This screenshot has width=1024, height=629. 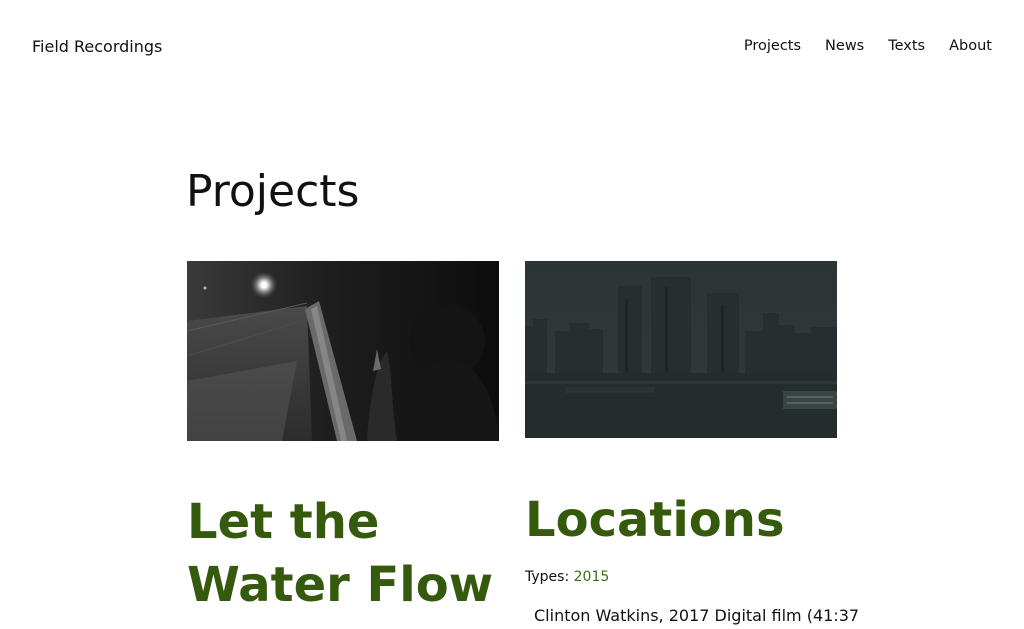 What do you see at coordinates (655, 520) in the screenshot?
I see `project-title-link: Locations` at bounding box center [655, 520].